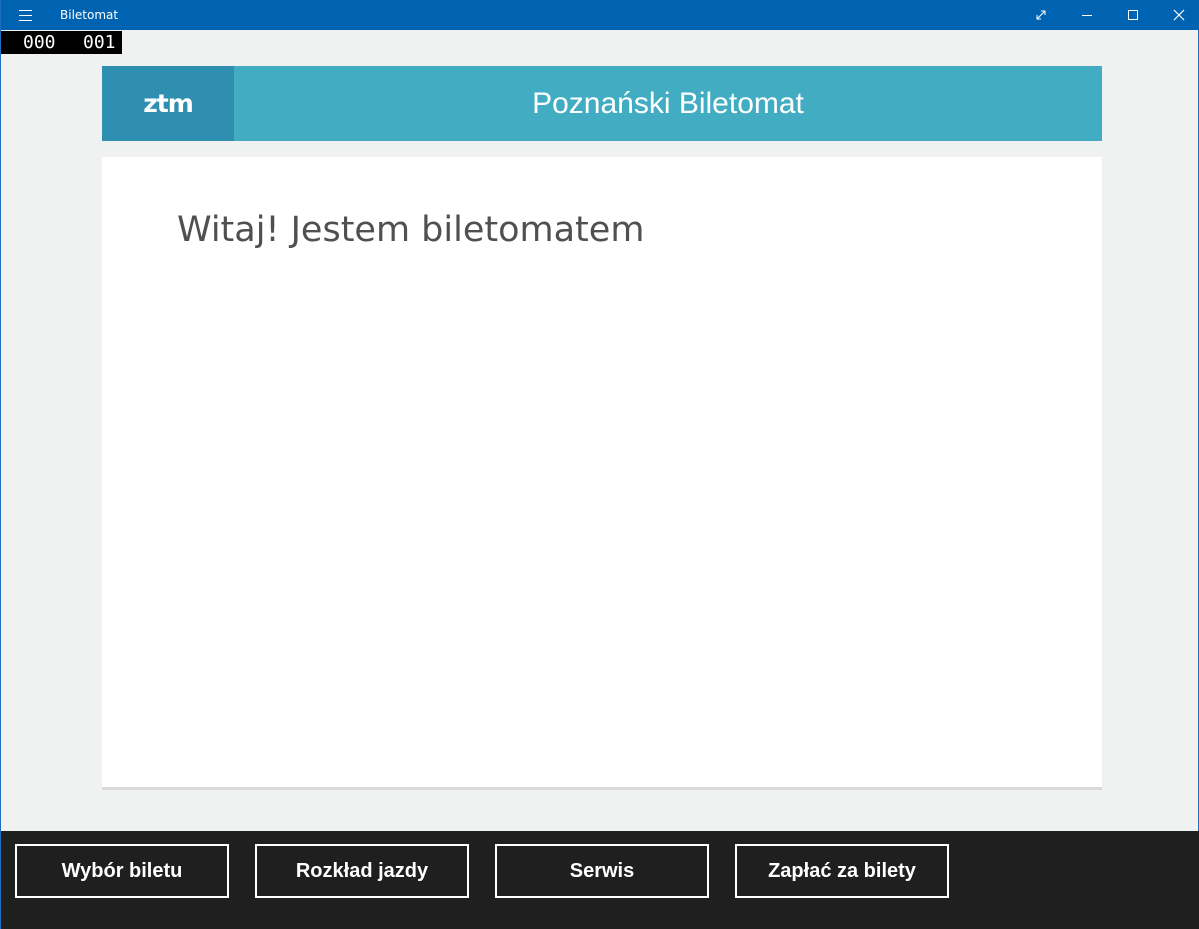 The image size is (1199, 929). I want to click on close-icon, so click(1177, 15).